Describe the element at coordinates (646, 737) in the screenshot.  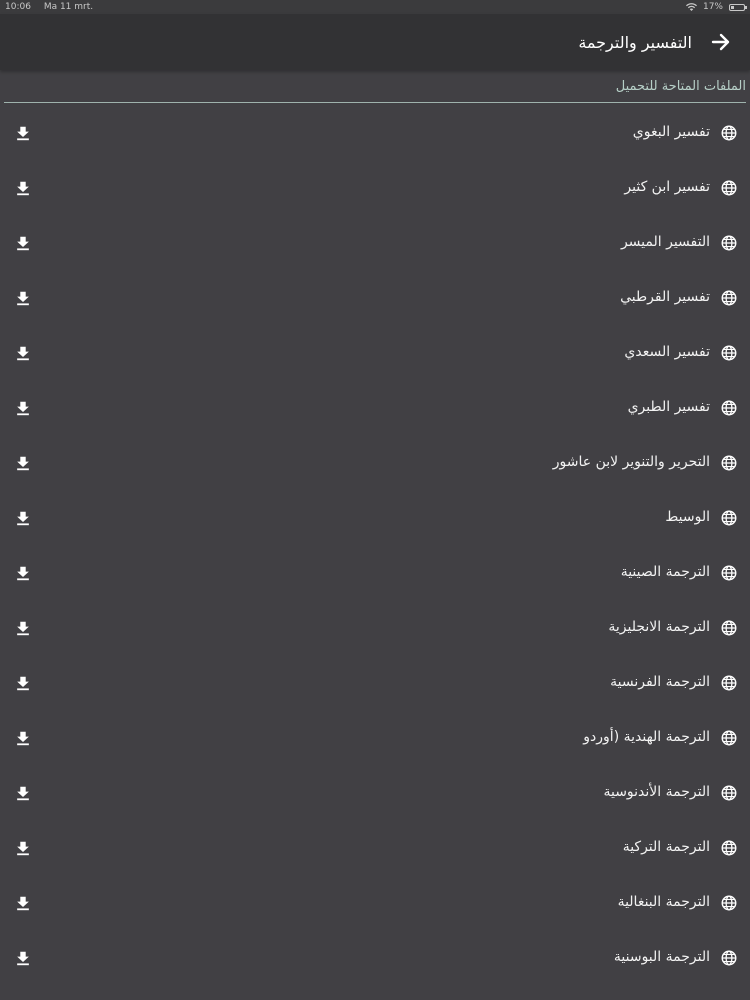
I see `list-item-label: الترجمة الهندية (أوردو` at that location.